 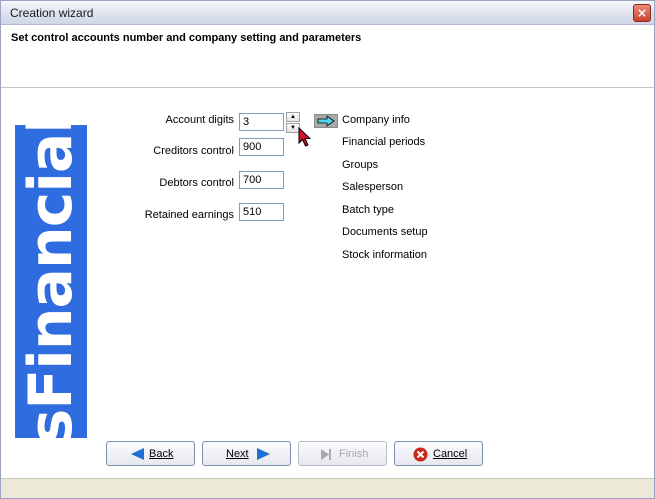 What do you see at coordinates (327, 13) in the screenshot?
I see `title-bar: Creation wizard ×` at bounding box center [327, 13].